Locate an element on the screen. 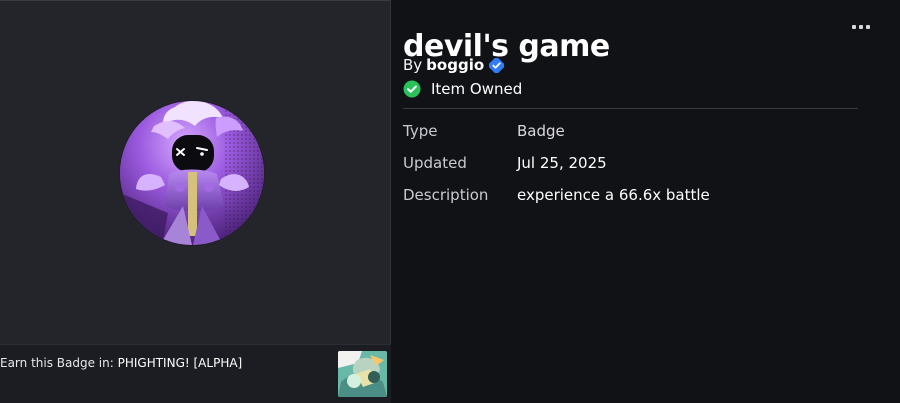 This screenshot has width=900, height=403. earn-badge-game-link: PHIGHTING! [ALPHA] is located at coordinates (180, 363).